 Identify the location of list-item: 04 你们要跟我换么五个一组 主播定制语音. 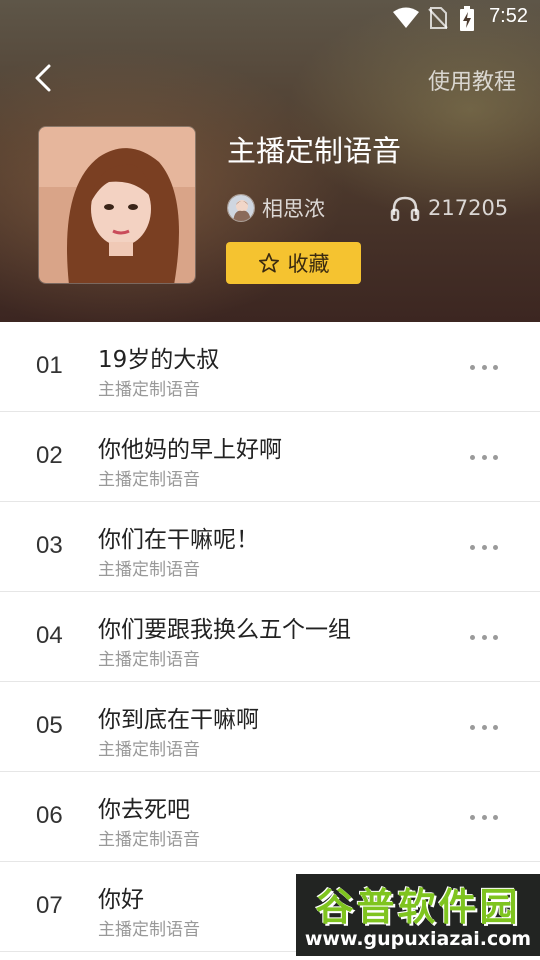
(270, 637).